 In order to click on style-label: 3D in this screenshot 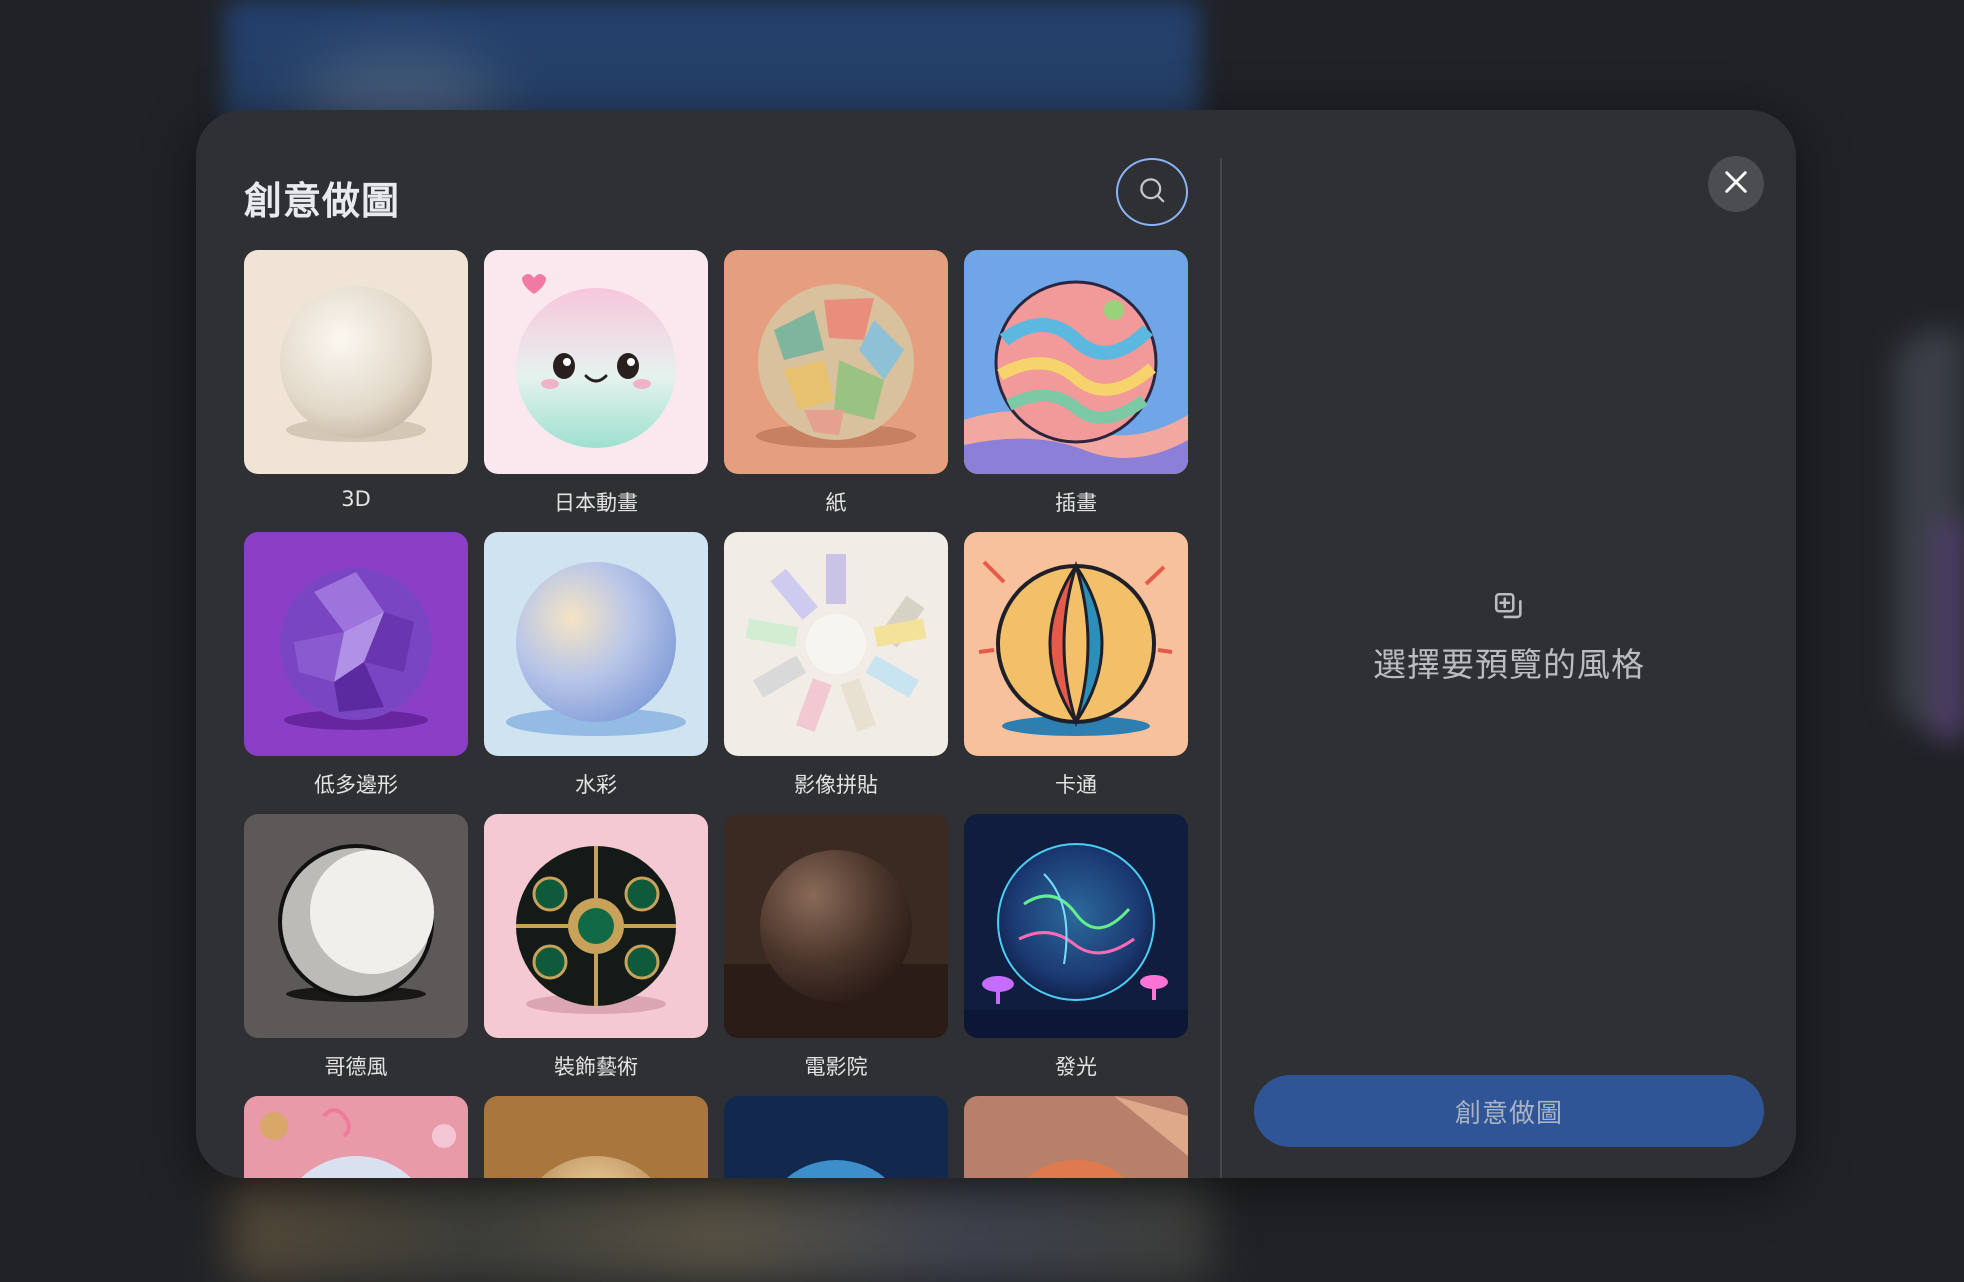, I will do `click(356, 499)`.